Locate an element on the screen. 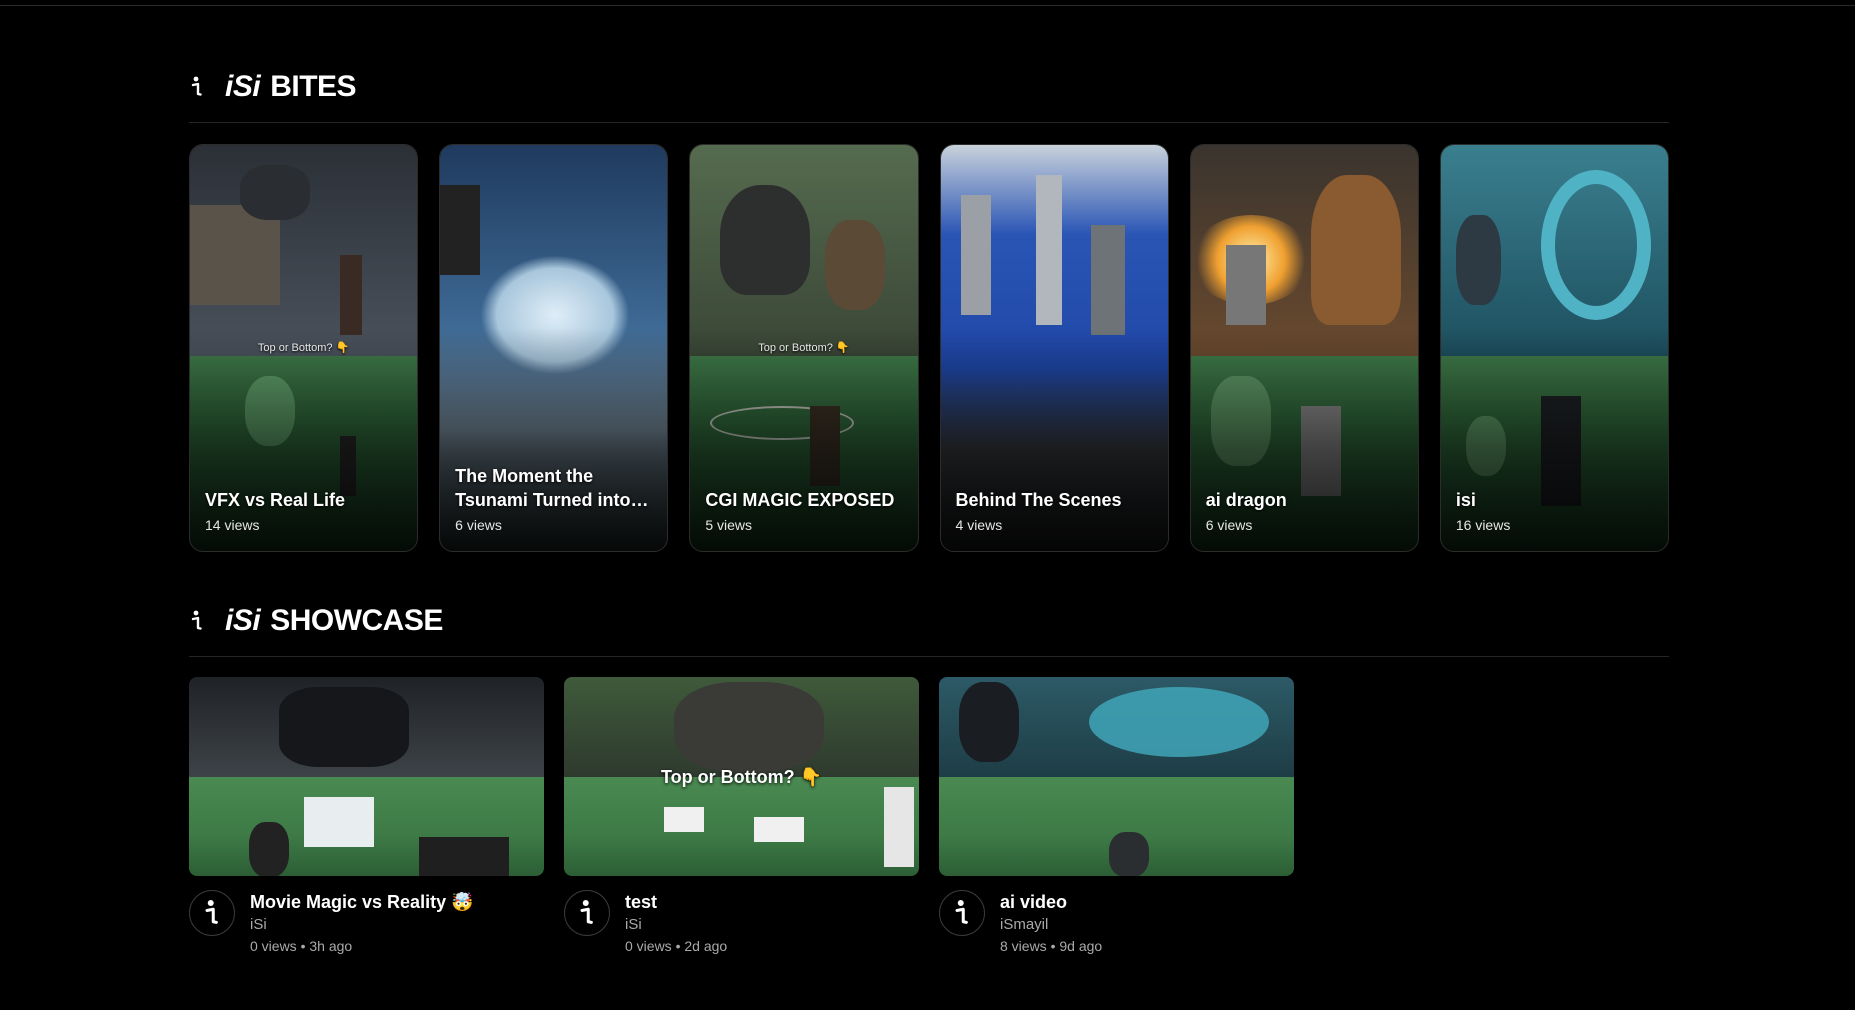 Image resolution: width=1855 pixels, height=1010 pixels. showcase-header: iSi SHOWCASE is located at coordinates (929, 621).